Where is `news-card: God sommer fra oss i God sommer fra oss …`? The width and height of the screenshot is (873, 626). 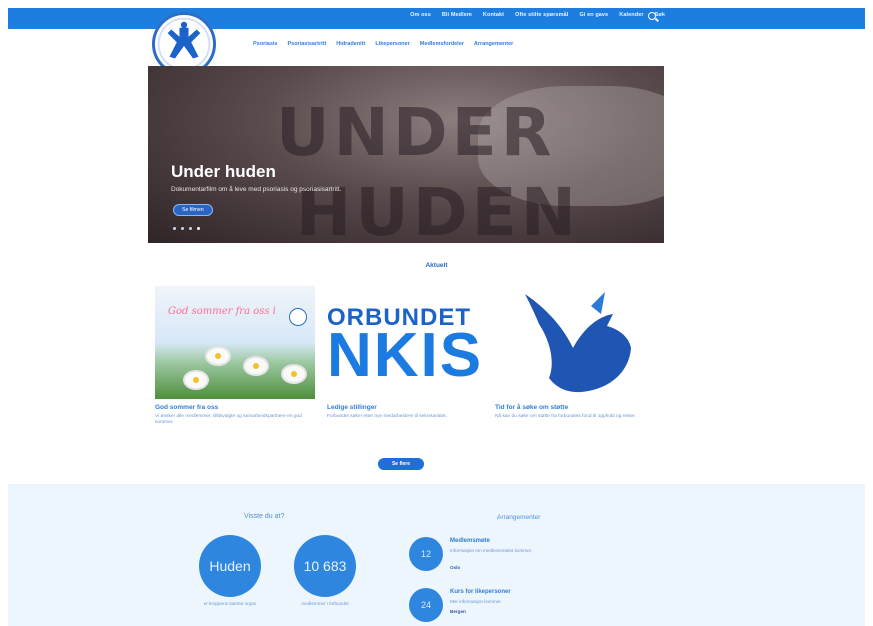 news-card: God sommer fra oss i God sommer fra oss … is located at coordinates (235, 356).